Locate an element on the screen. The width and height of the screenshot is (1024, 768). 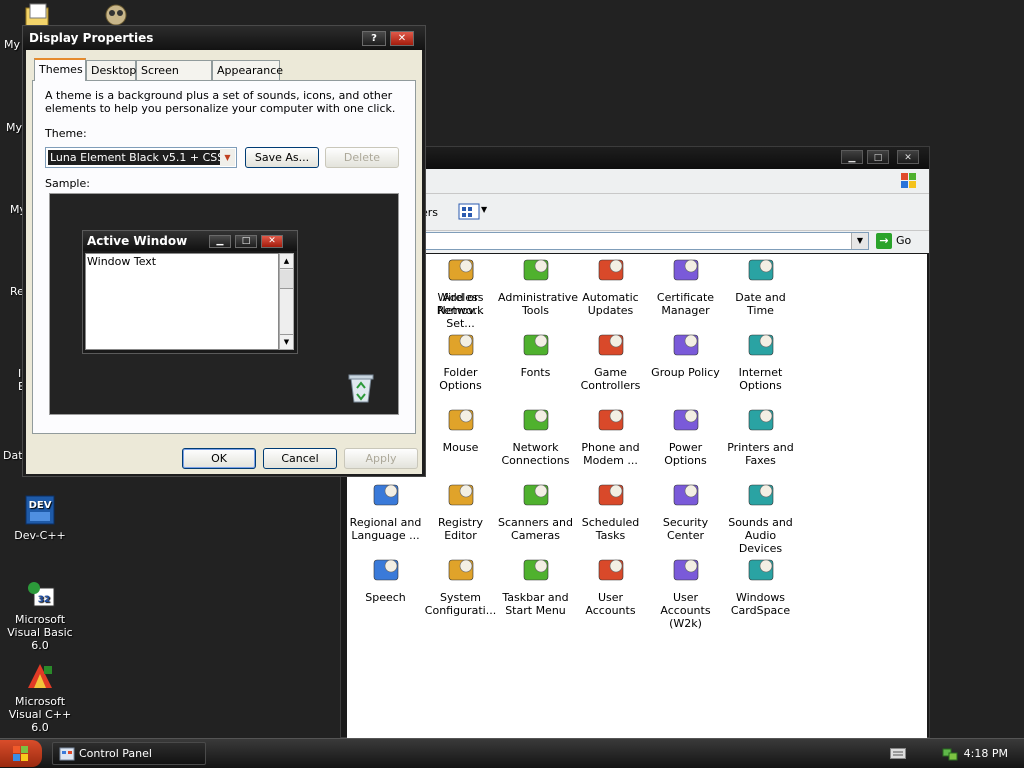
control-panel-item: Sounds and Audio Devices is located at coordinates (760, 517).